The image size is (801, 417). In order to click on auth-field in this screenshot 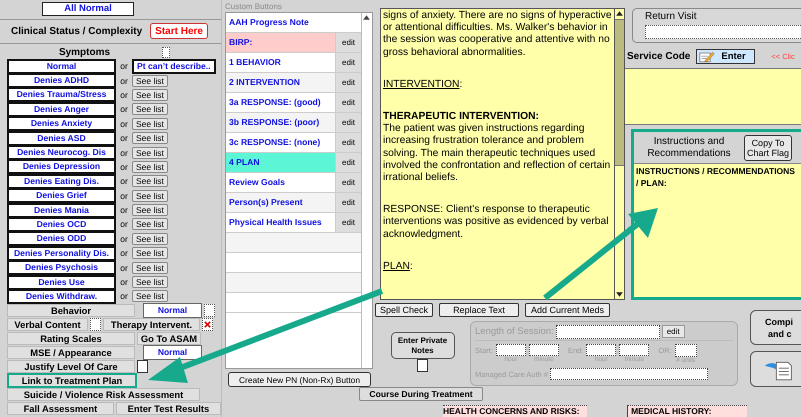, I will do `click(629, 374)`.